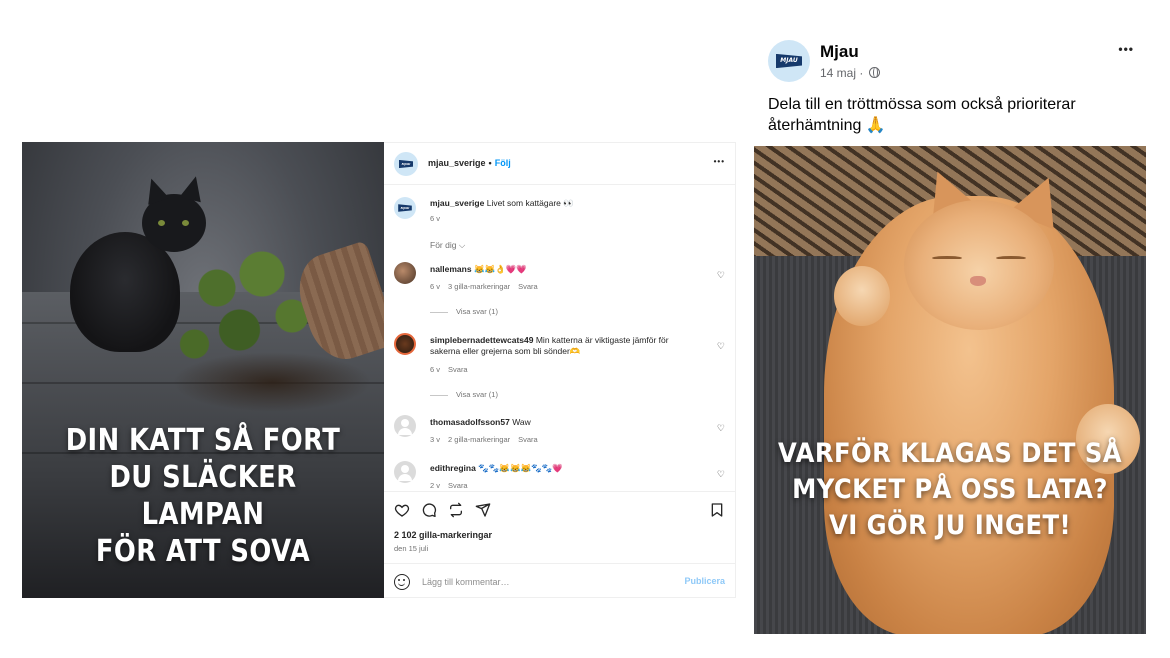 This screenshot has height=658, width=1170. I want to click on fb-image-text-line: MYCKET PÅ OSS LATA?, so click(950, 489).